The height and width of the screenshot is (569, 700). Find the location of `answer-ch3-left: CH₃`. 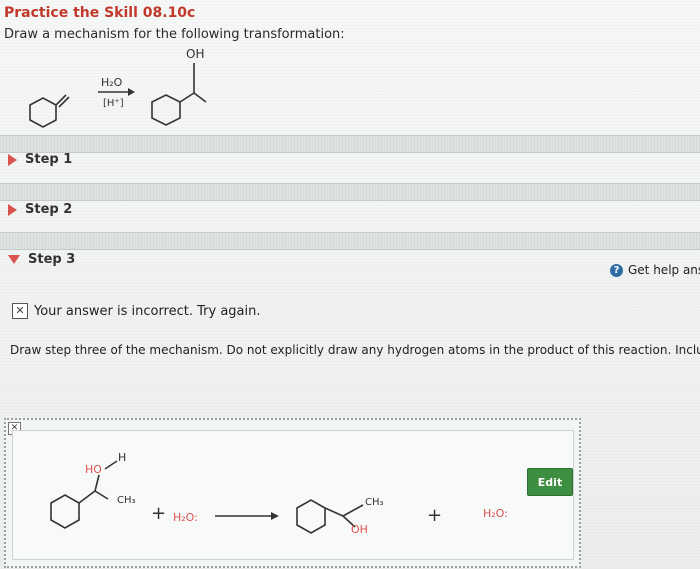

answer-ch3-left: CH₃ is located at coordinates (126, 500).